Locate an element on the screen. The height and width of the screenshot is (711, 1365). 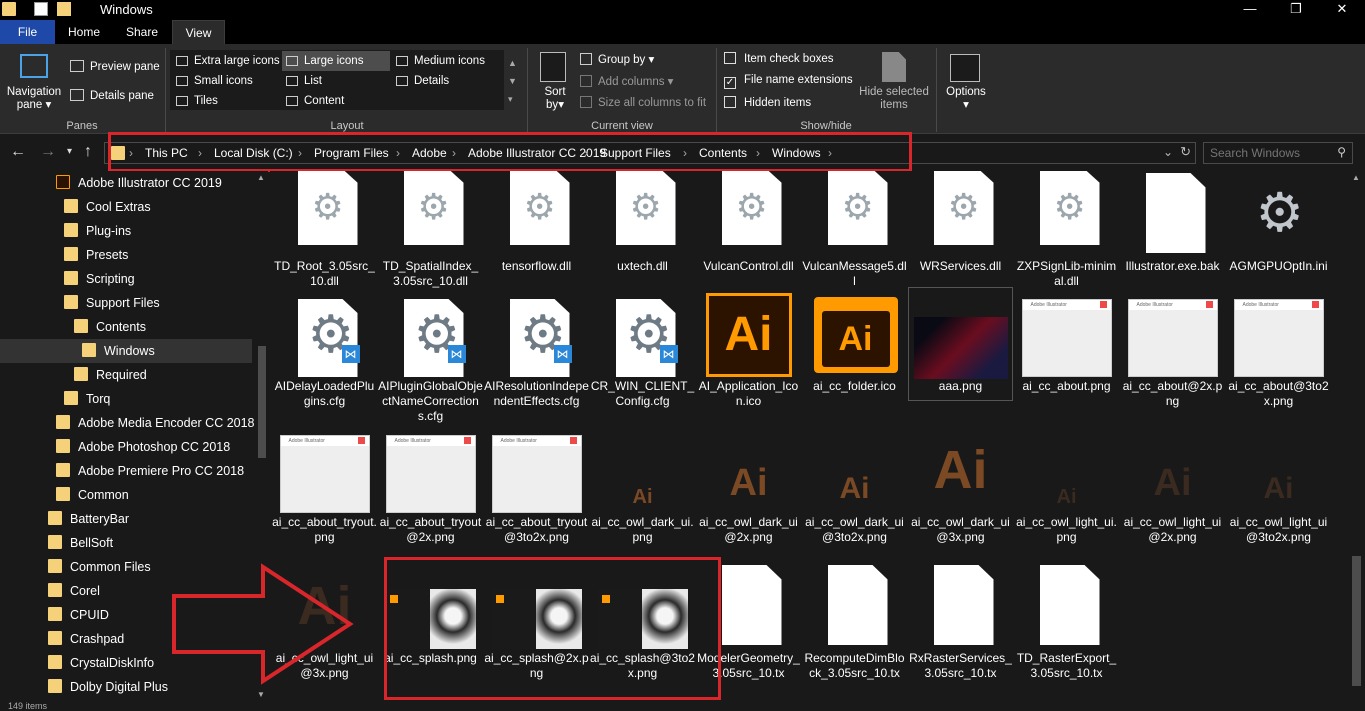
nav-item: Torq is located at coordinates (87, 399).